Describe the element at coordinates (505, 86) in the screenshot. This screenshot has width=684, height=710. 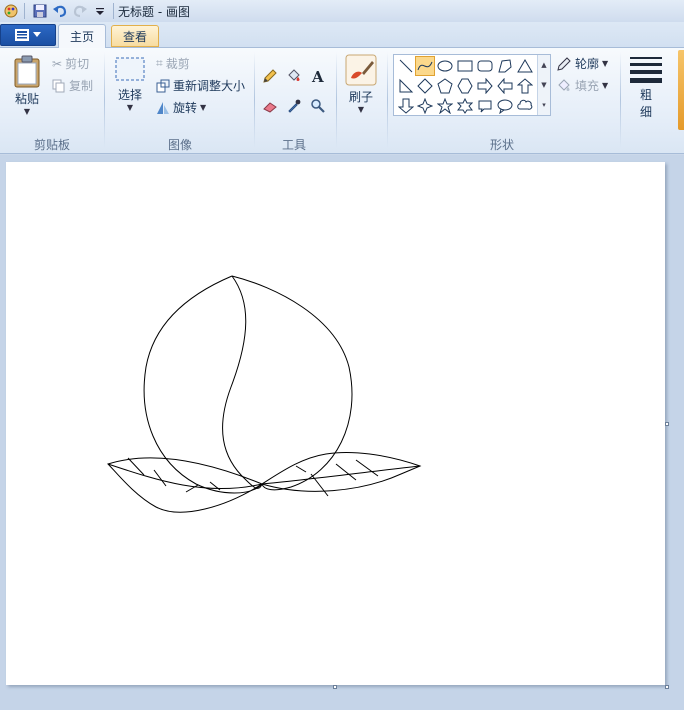
I see `shape-left-arrow-icon` at that location.